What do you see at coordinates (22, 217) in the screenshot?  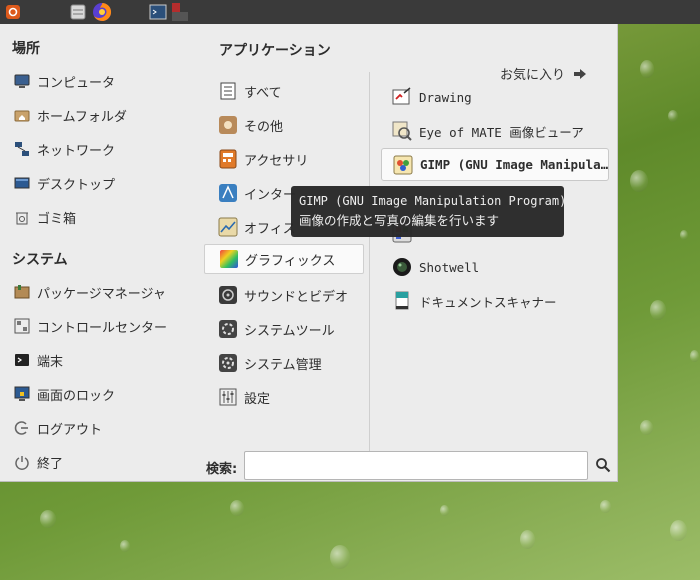 I see `trash-icon` at bounding box center [22, 217].